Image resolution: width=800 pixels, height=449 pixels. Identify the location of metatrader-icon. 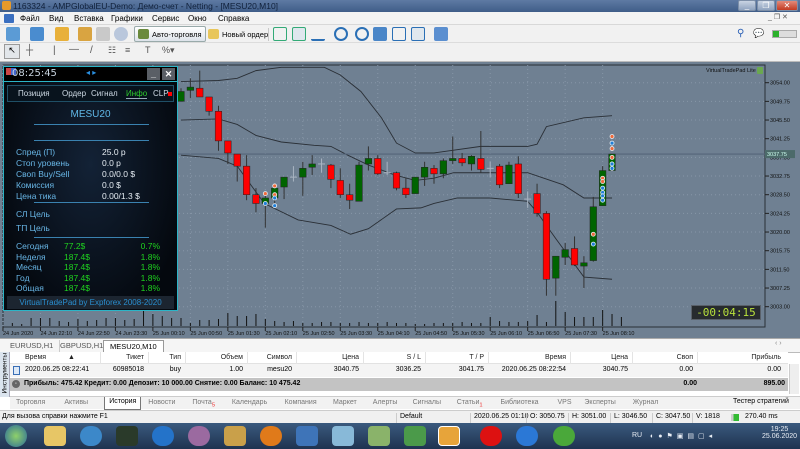
(415, 436).